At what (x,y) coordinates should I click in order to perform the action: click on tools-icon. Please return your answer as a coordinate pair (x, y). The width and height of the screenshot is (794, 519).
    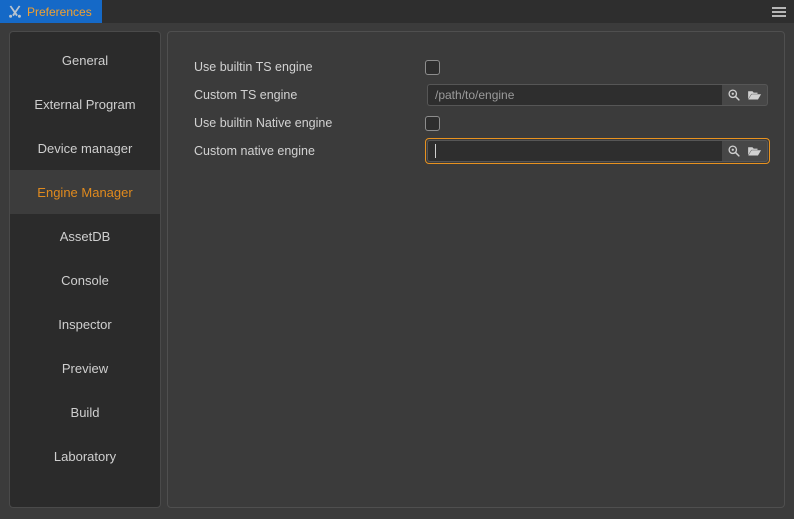
    Looking at the image, I should click on (15, 12).